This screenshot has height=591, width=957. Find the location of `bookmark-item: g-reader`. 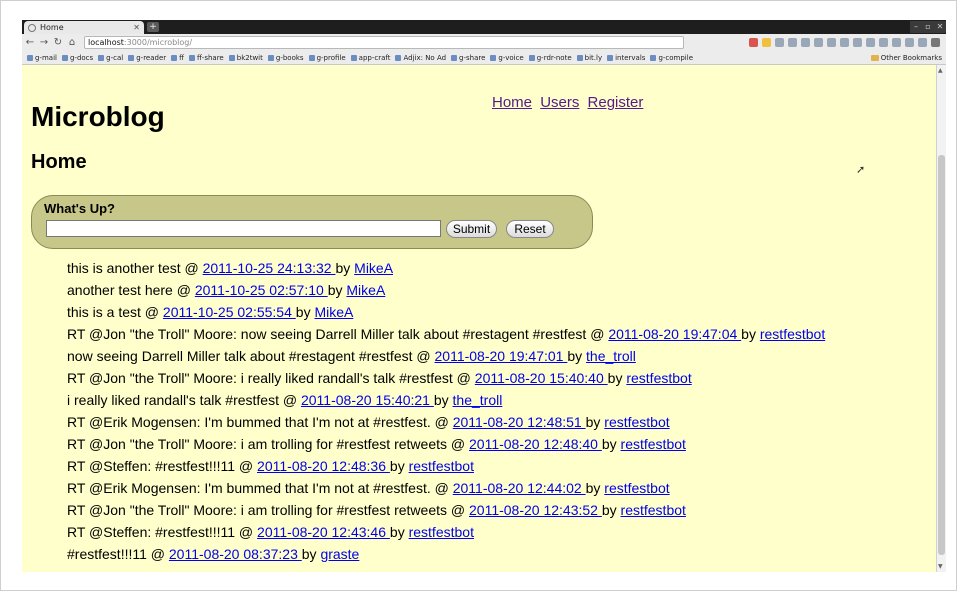

bookmark-item: g-reader is located at coordinates (147, 58).